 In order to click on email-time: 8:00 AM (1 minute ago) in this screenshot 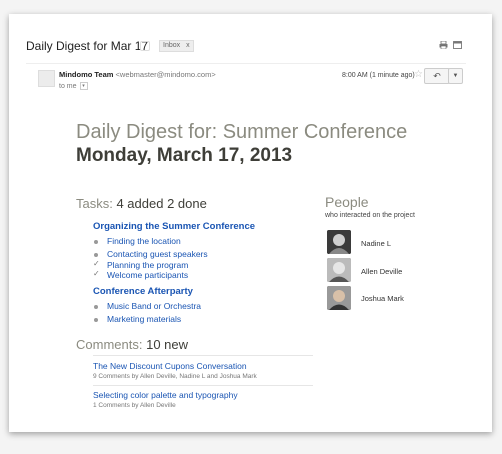, I will do `click(378, 75)`.